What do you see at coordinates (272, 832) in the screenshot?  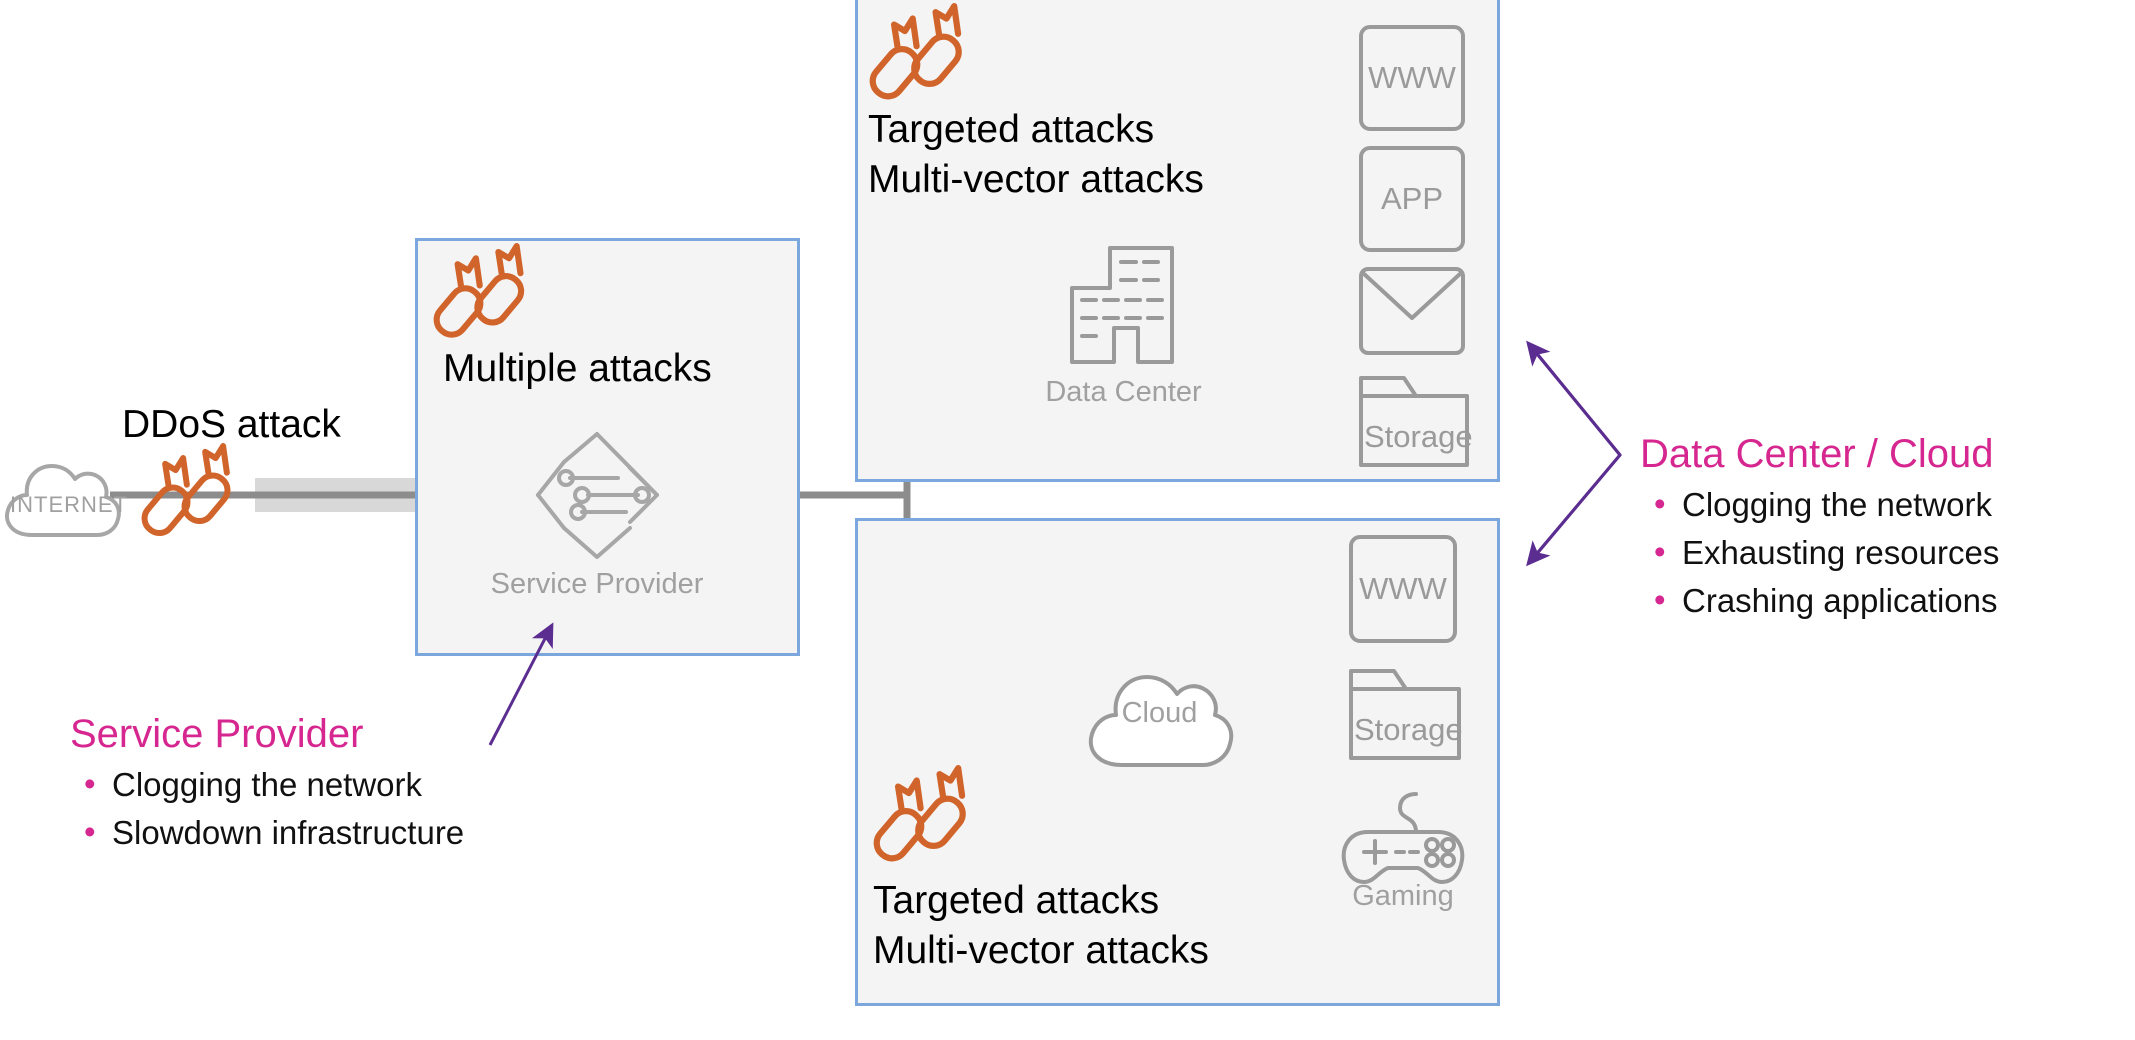 I see `list-item: Slowdown infrastructure` at bounding box center [272, 832].